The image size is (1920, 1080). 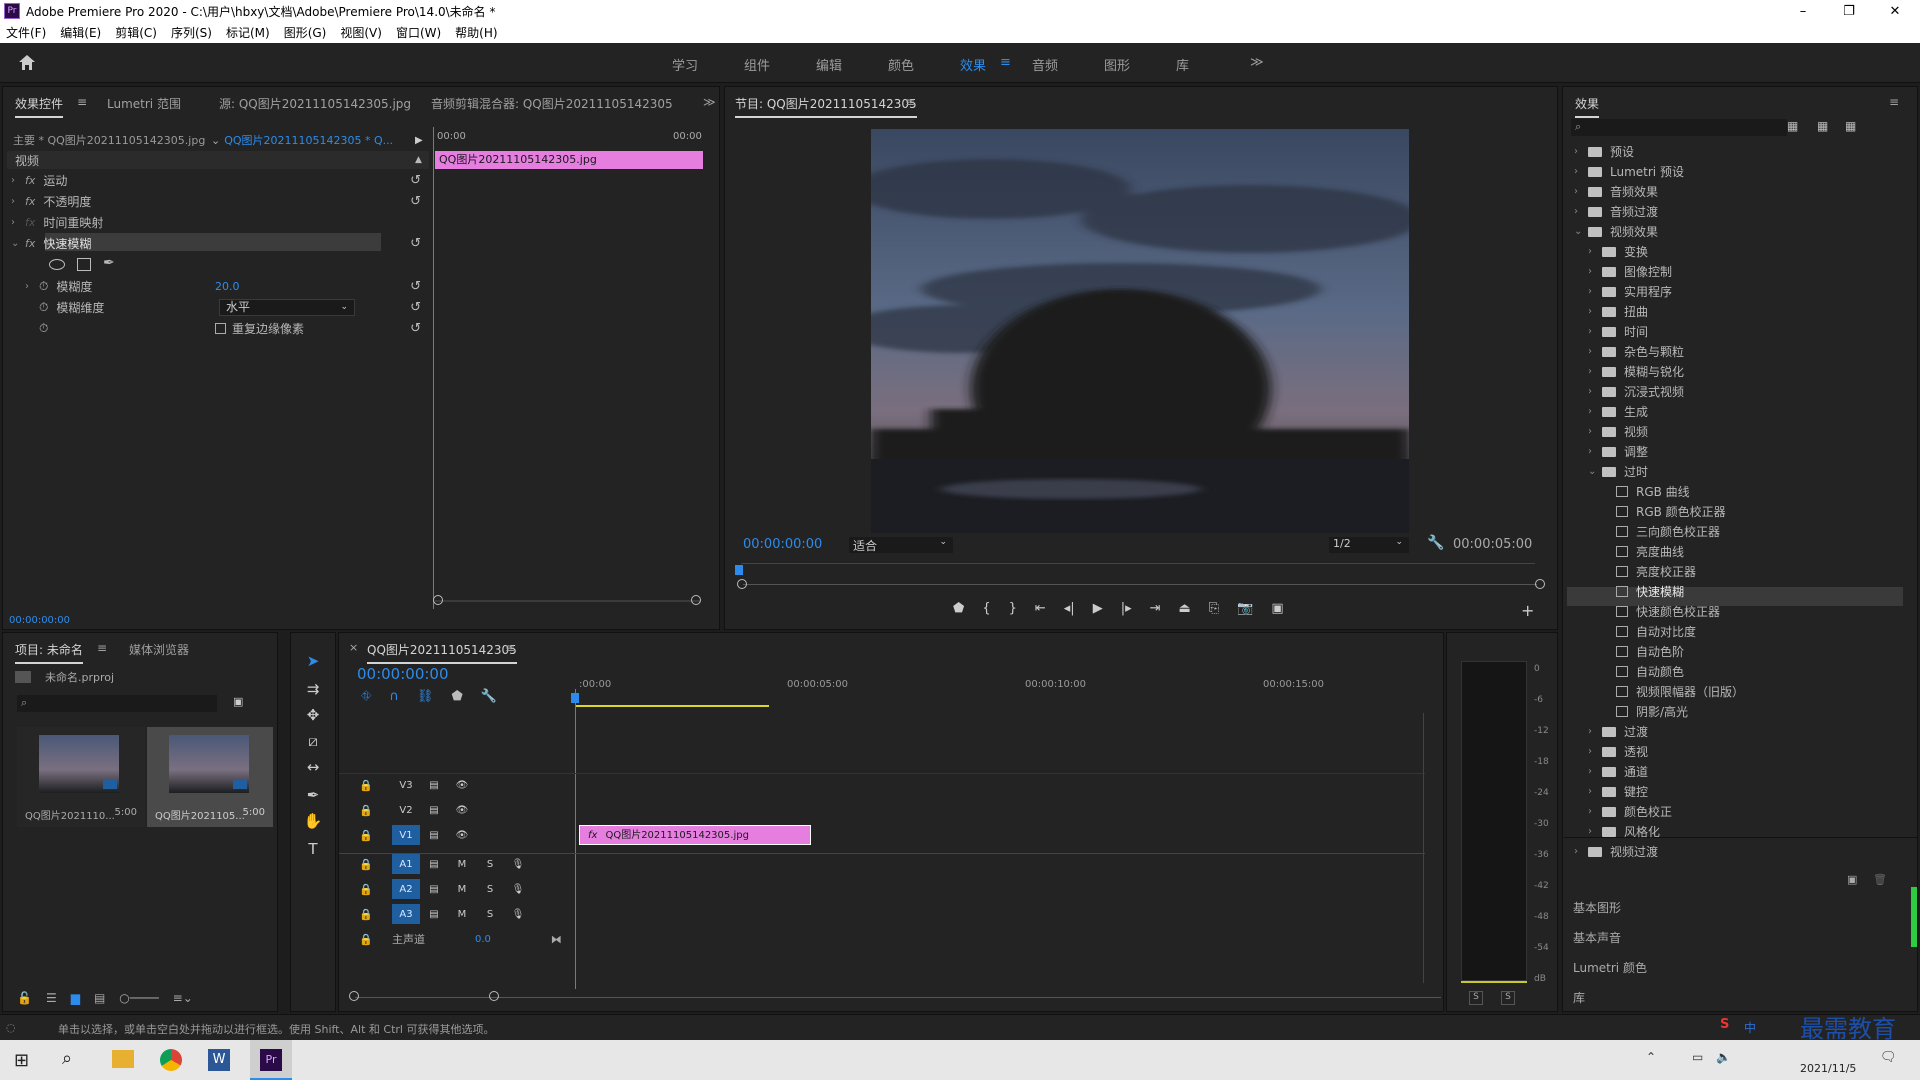 I want to click on master-toggle-icon: ⧓, so click(x=556, y=939).